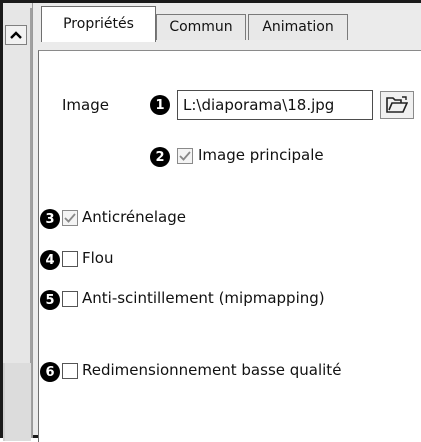 This screenshot has width=421, height=442. I want to click on image-principale-checkbox, so click(185, 156).